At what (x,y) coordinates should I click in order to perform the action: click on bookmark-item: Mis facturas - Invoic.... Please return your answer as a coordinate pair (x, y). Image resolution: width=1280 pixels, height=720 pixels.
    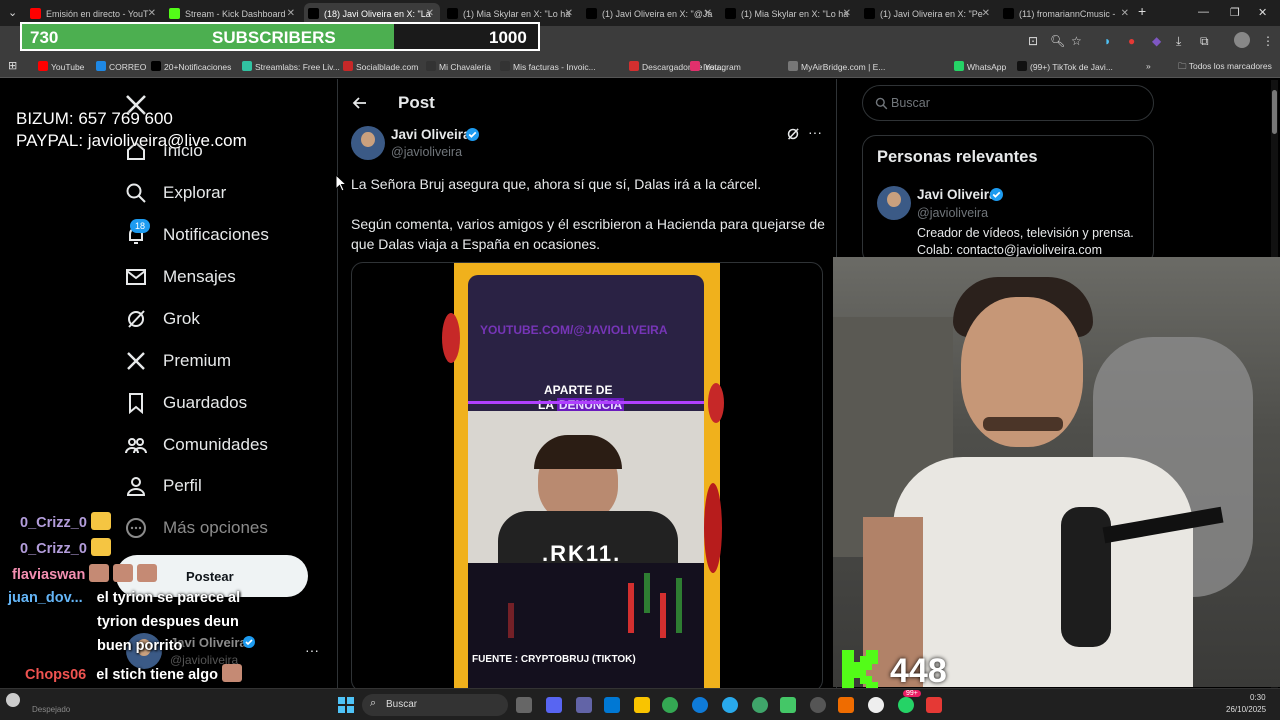
    Looking at the image, I should click on (548, 66).